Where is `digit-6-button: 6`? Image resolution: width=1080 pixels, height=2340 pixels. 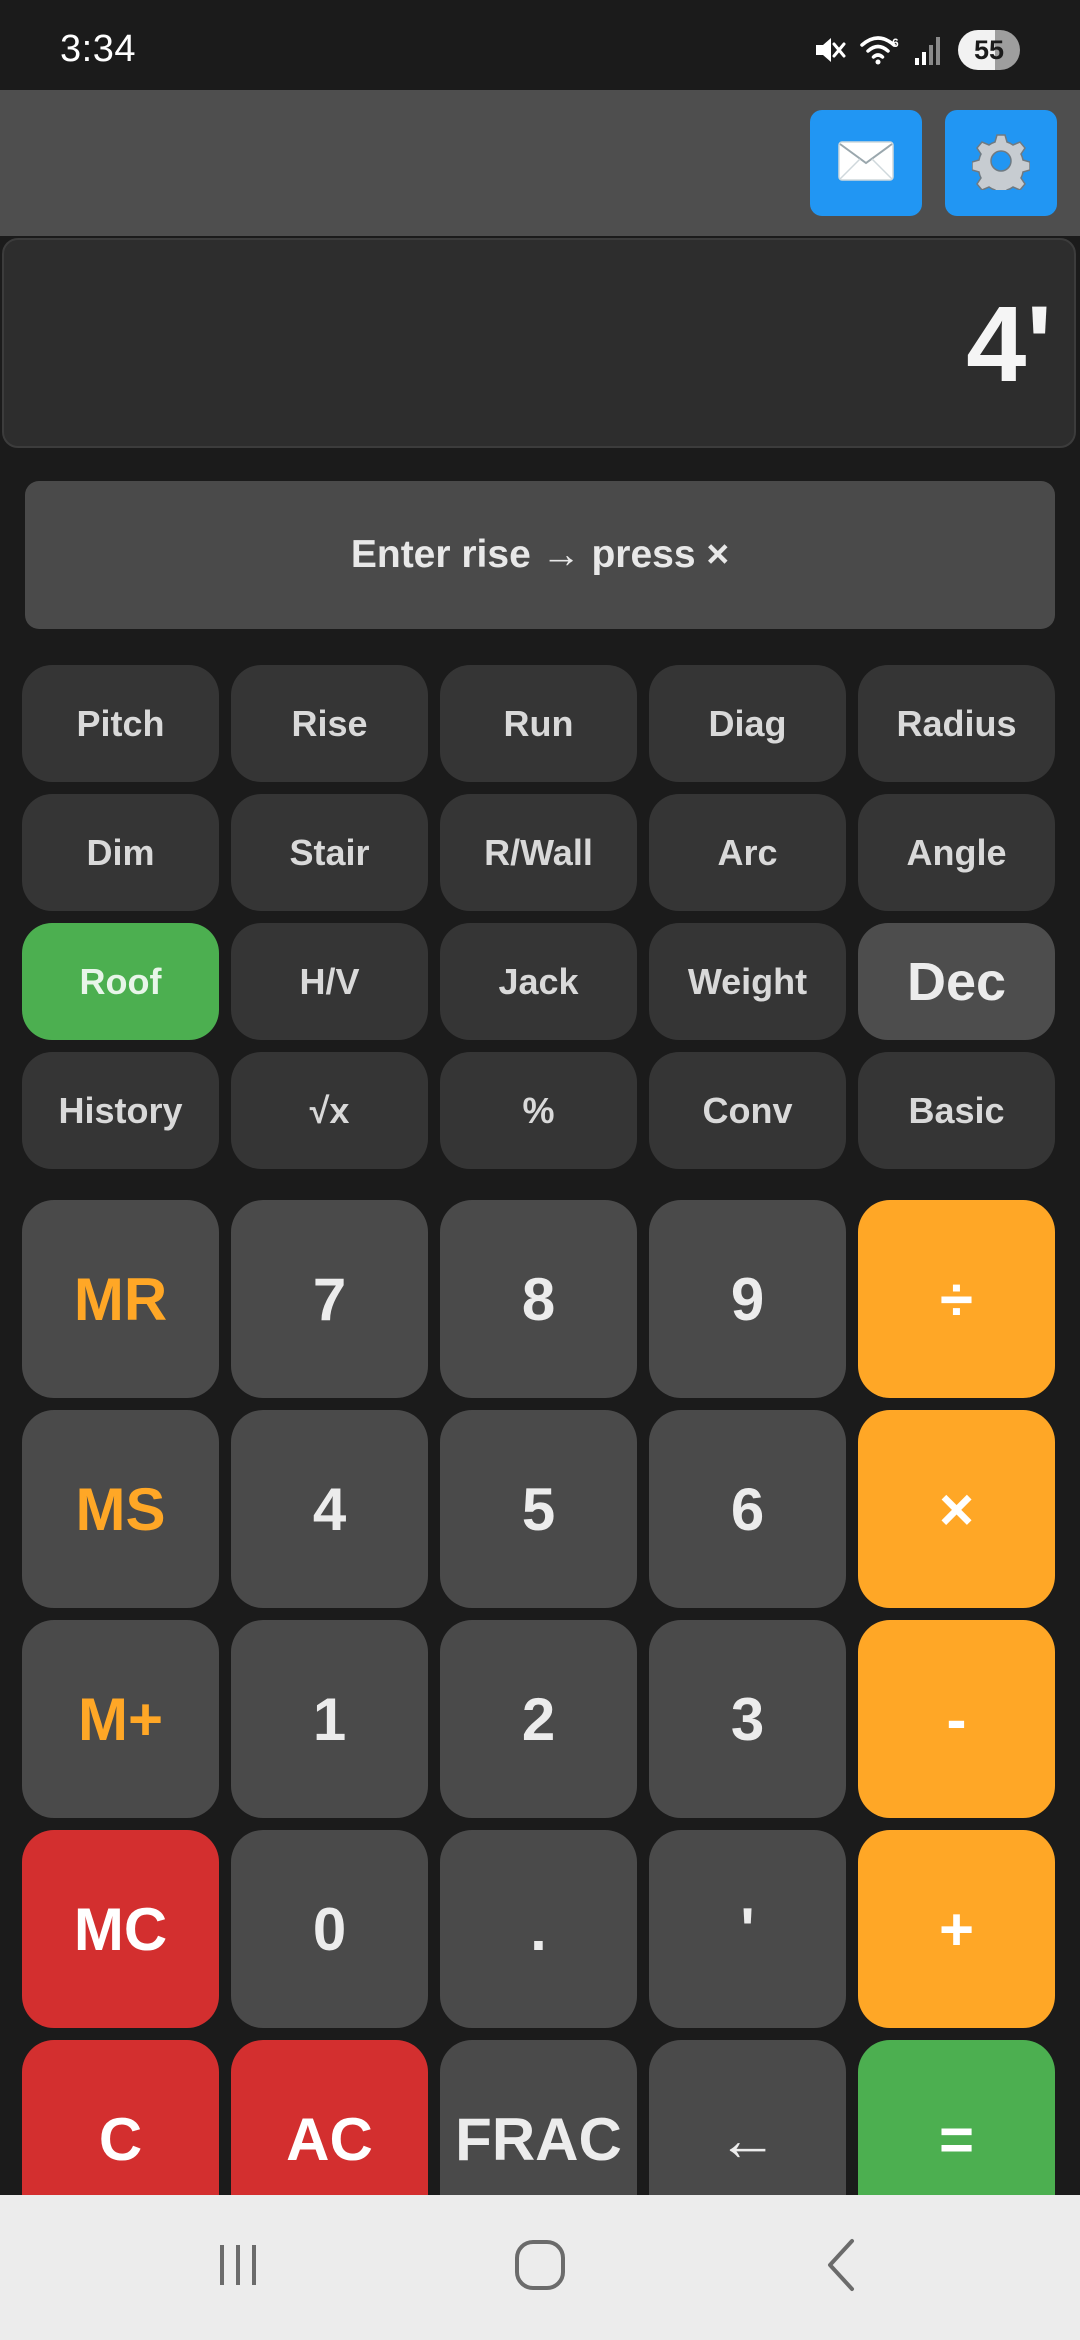 digit-6-button: 6 is located at coordinates (747, 1509).